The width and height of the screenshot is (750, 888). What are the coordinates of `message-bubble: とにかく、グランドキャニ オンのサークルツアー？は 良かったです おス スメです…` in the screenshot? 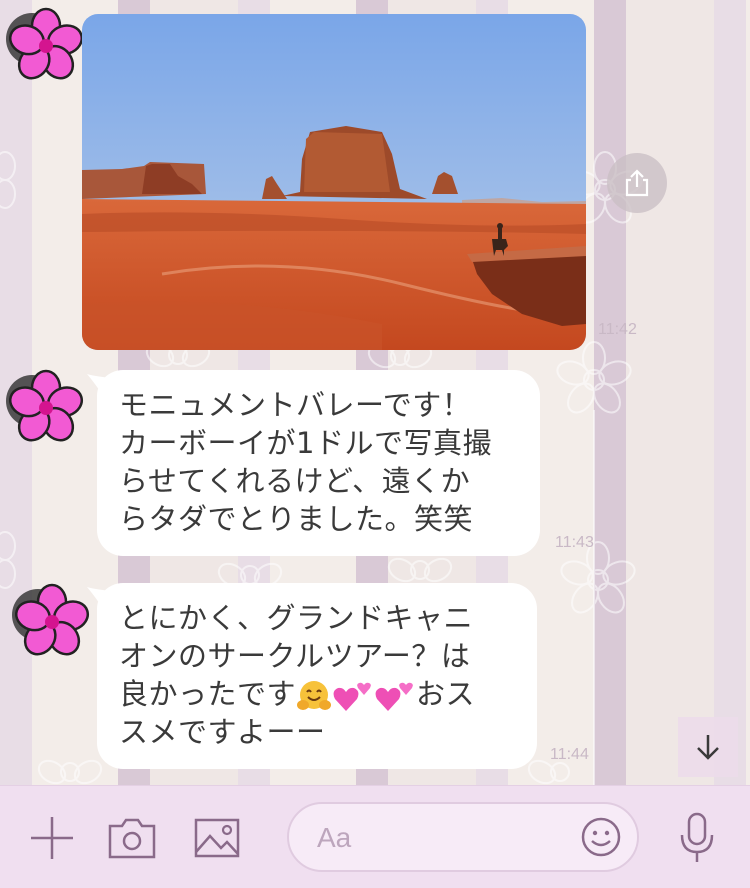 It's located at (312, 676).